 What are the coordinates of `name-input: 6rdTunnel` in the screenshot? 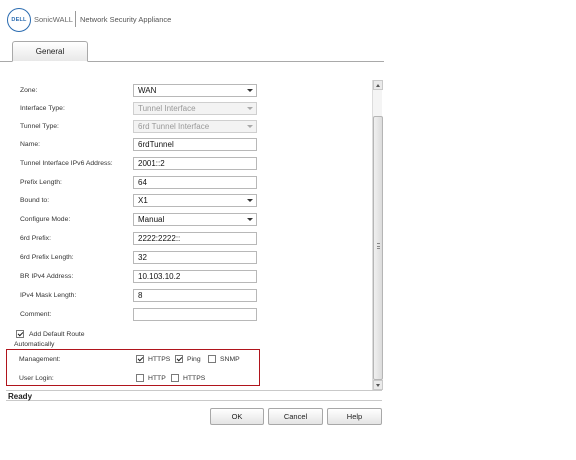 It's located at (195, 144).